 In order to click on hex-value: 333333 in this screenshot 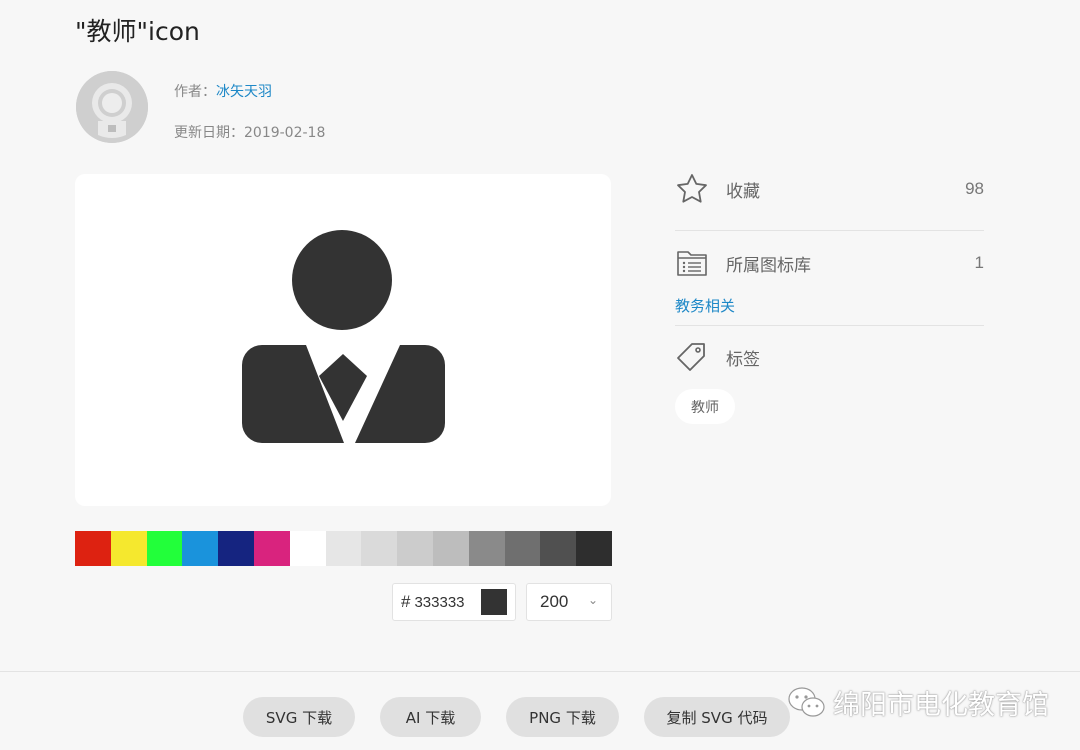, I will do `click(439, 602)`.